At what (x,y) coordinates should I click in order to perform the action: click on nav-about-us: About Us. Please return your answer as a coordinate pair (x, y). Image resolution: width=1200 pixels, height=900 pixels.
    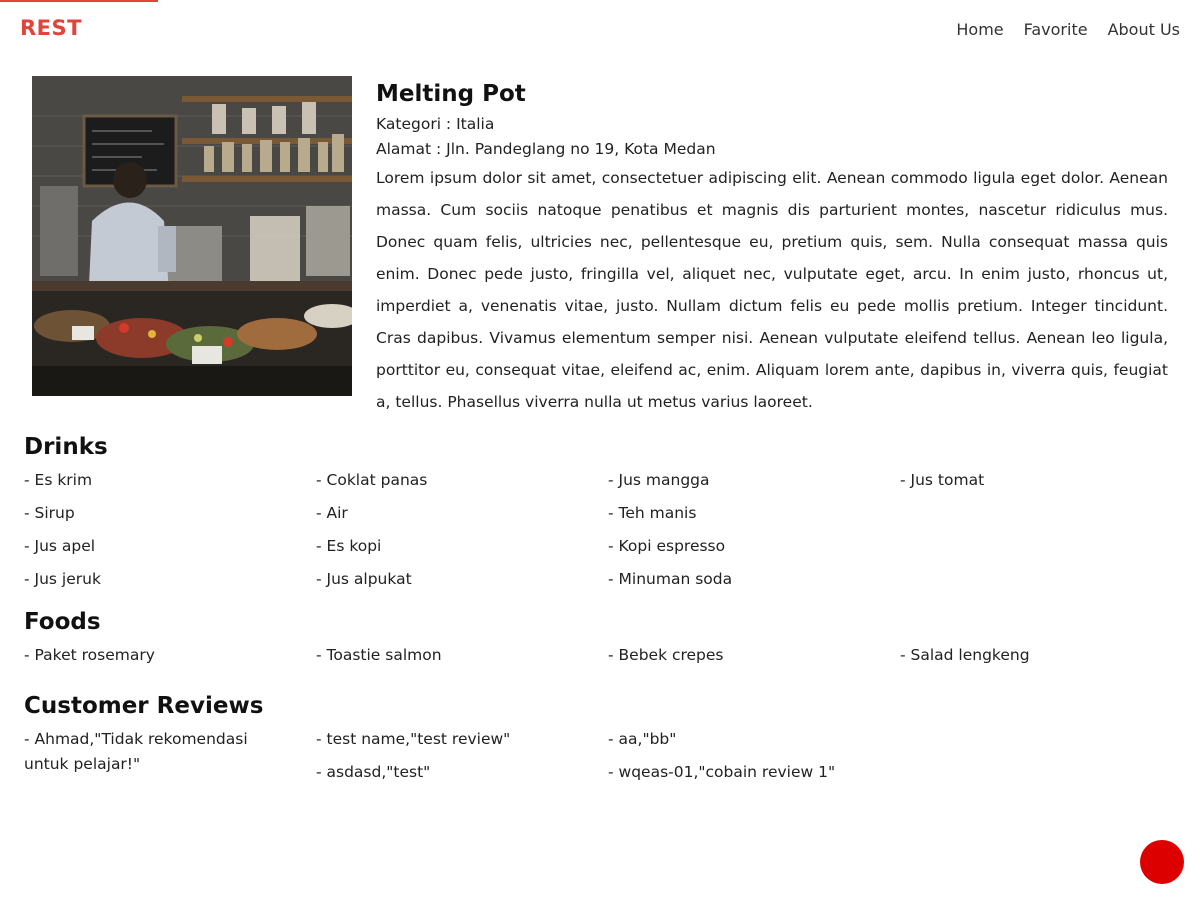
    Looking at the image, I should click on (1144, 29).